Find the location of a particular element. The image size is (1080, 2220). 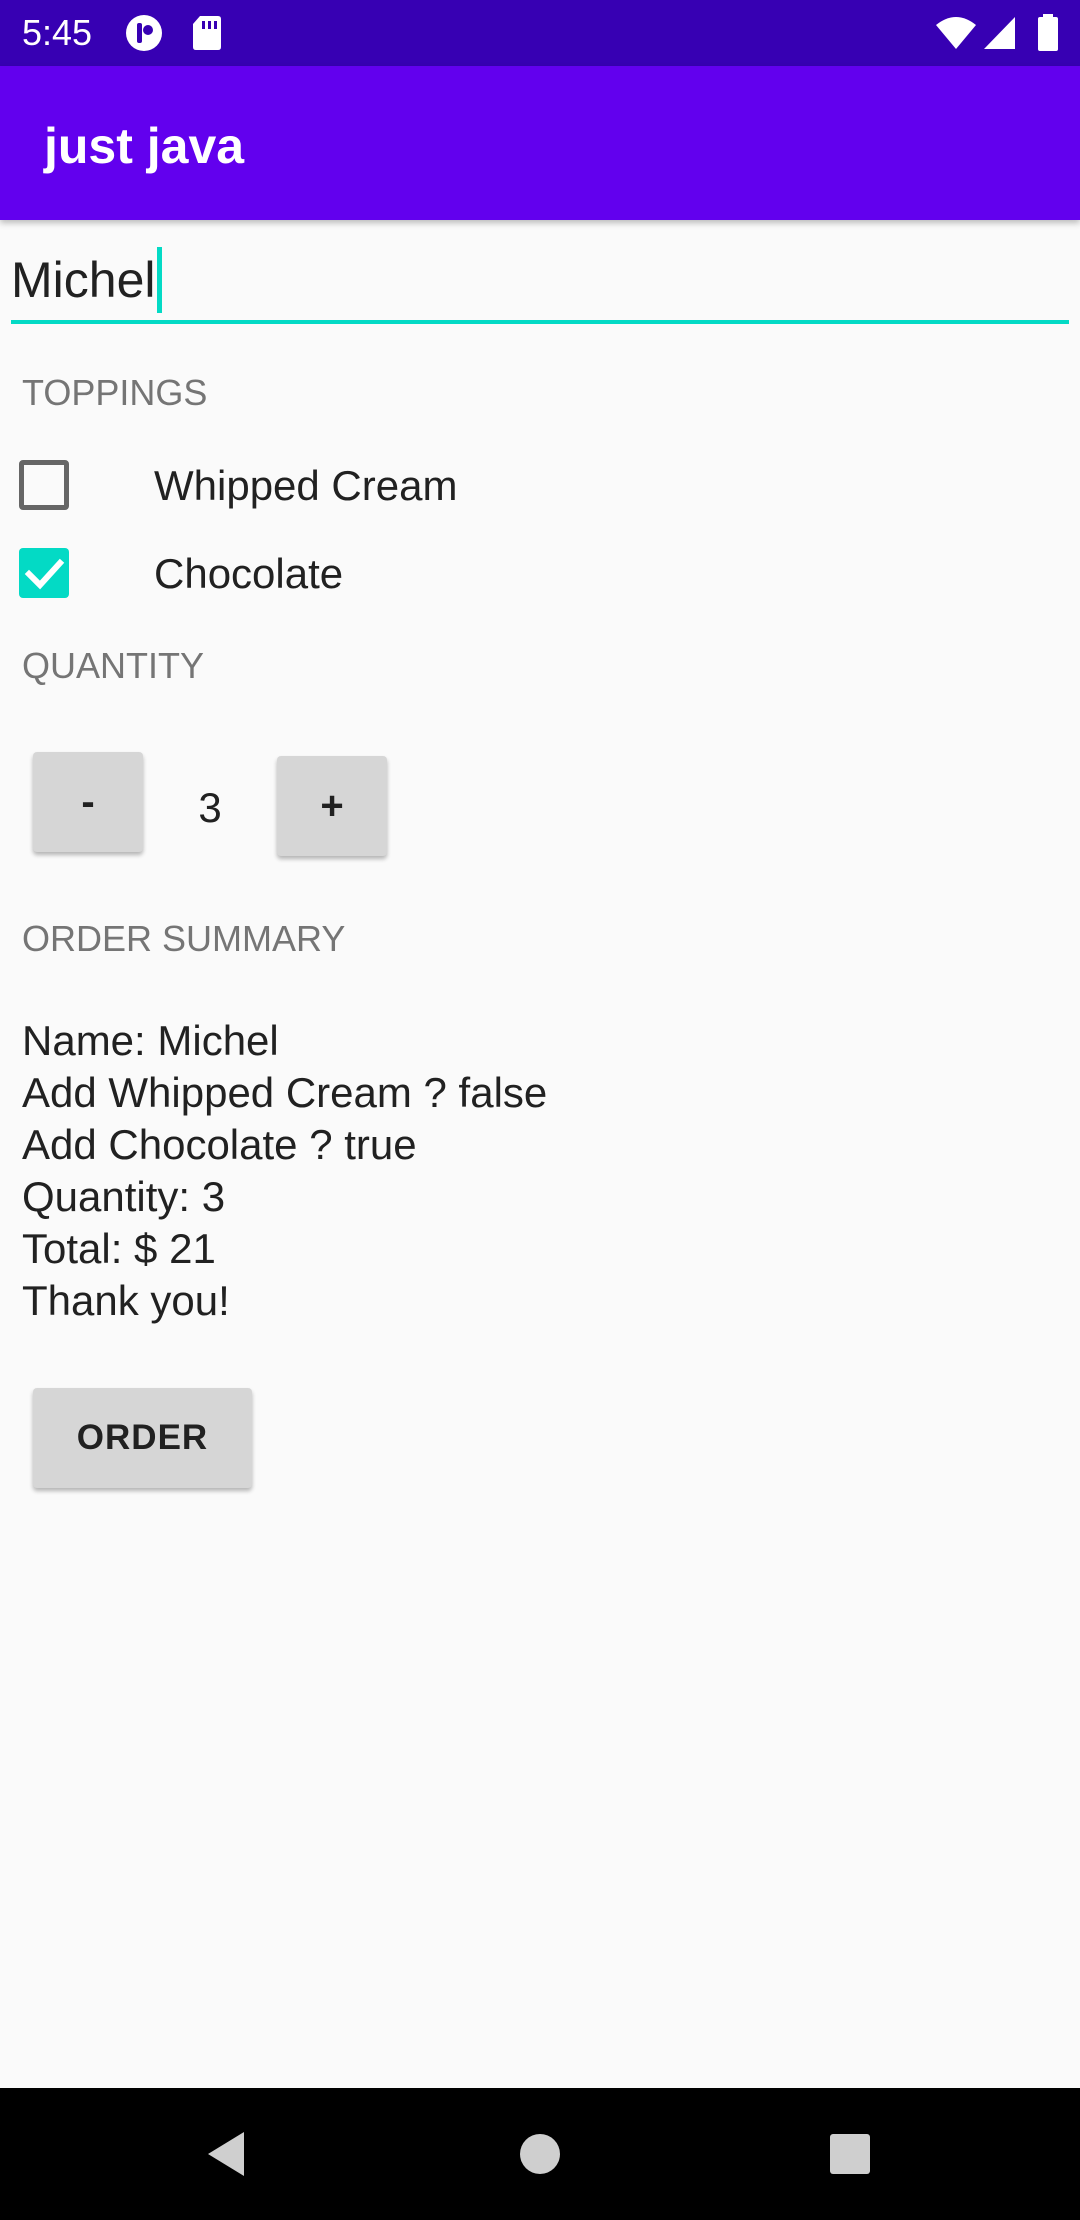

battery-icon is located at coordinates (1048, 33).